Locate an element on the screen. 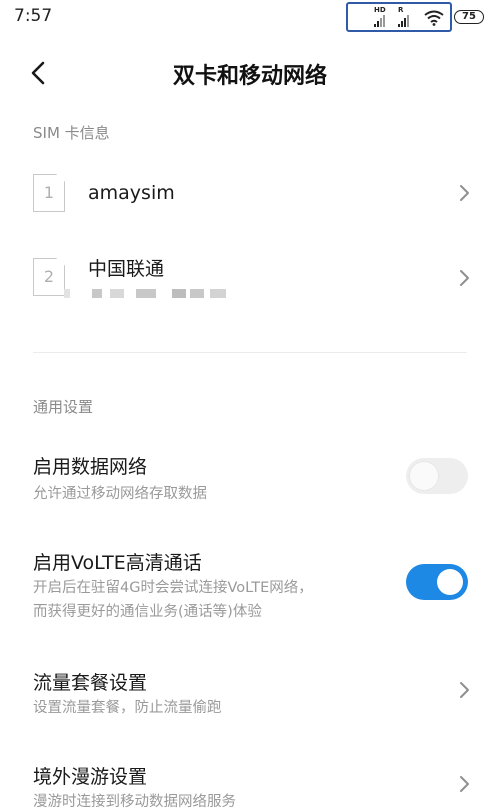 The height and width of the screenshot is (811, 500). signal-status-group: HD R is located at coordinates (399, 17).